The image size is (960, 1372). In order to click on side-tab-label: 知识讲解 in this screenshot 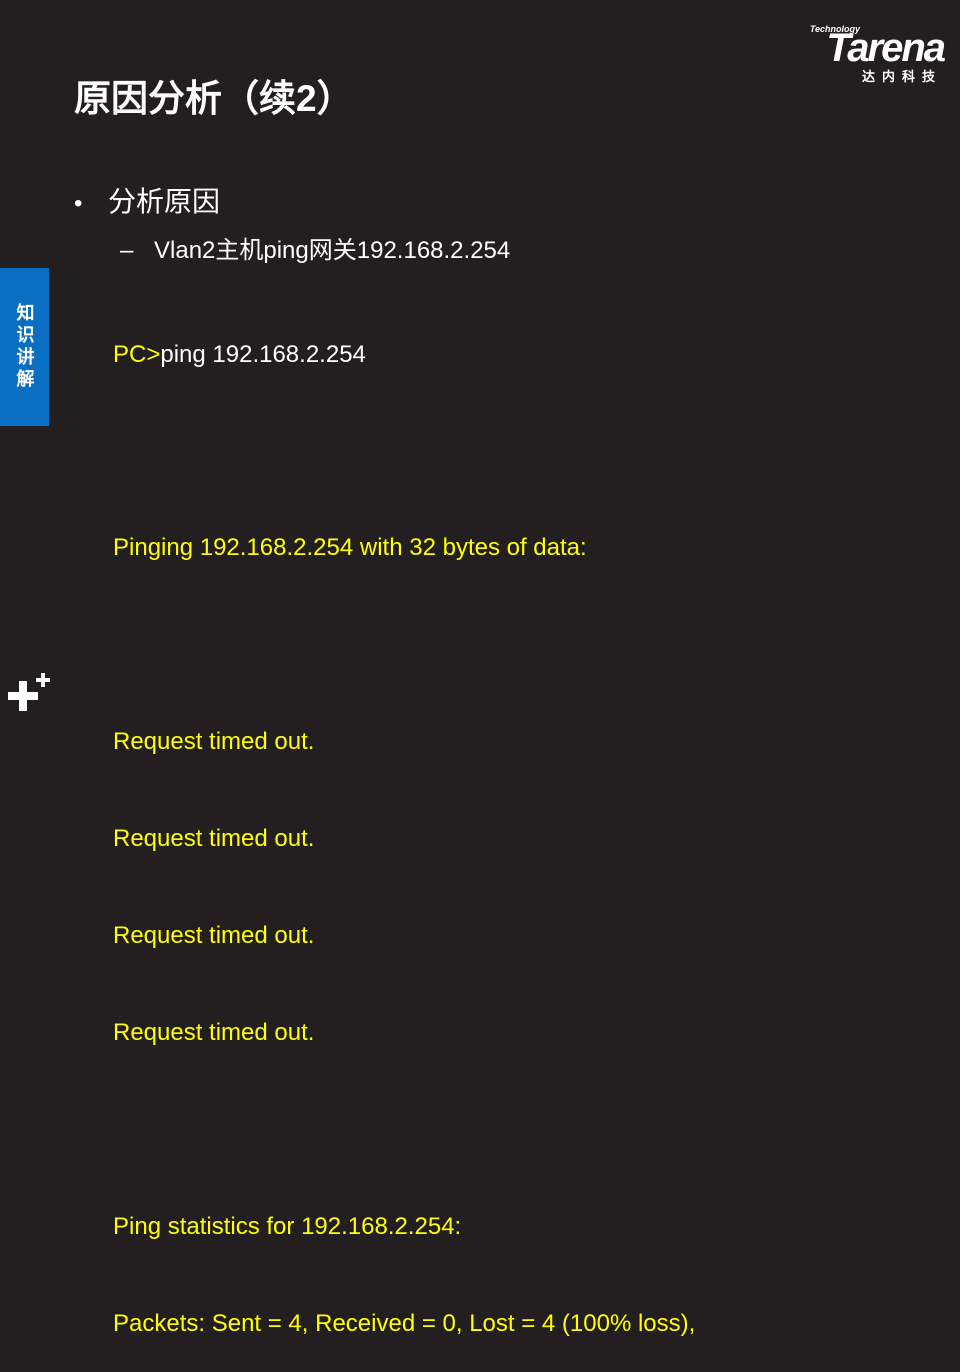, I will do `click(24, 347)`.